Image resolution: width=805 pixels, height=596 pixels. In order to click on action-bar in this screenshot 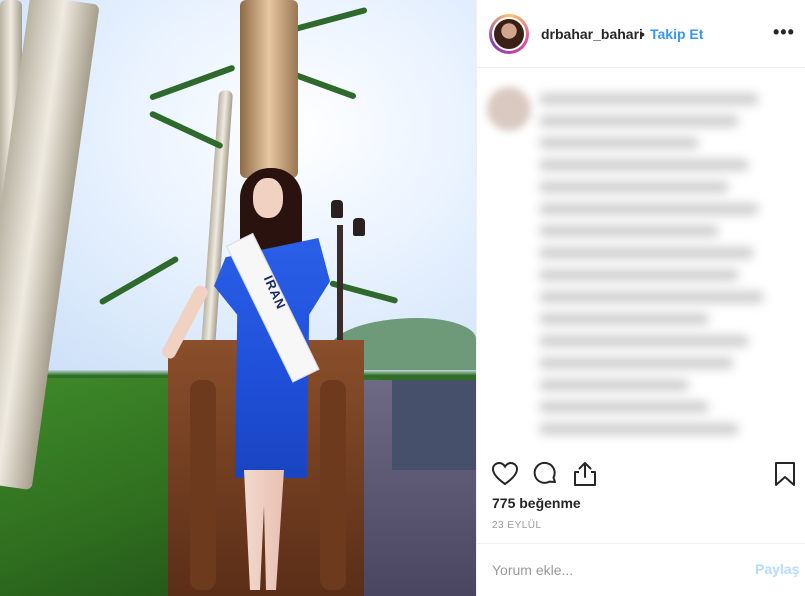, I will do `click(641, 476)`.